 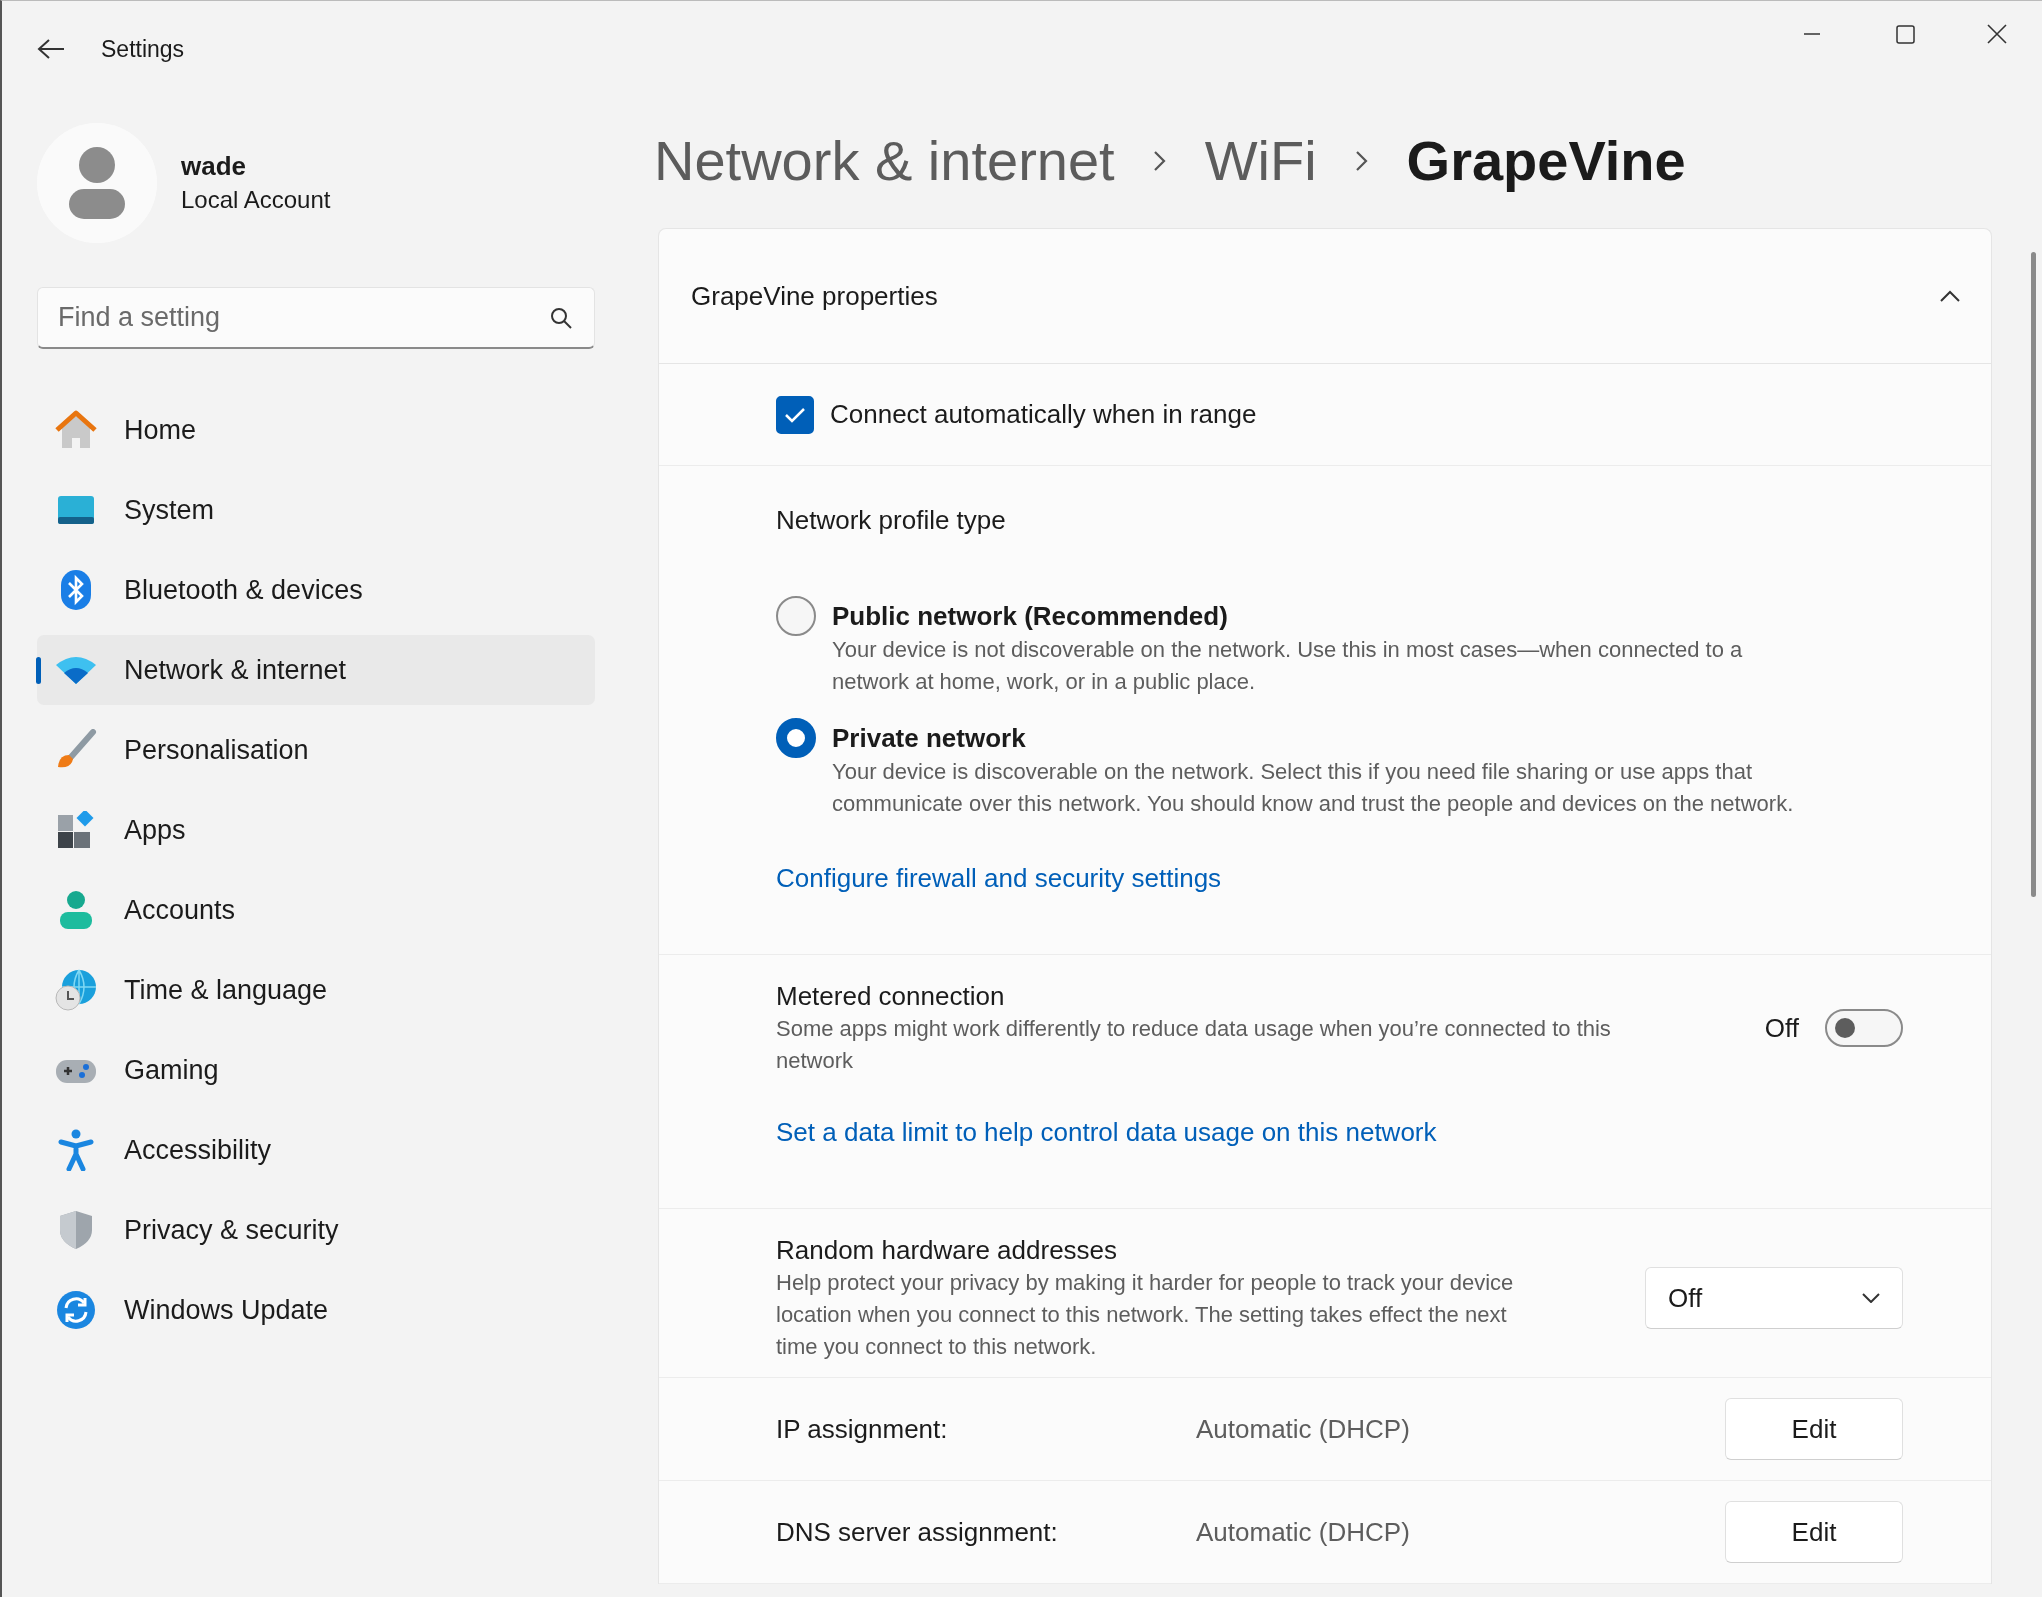 What do you see at coordinates (917, 1532) in the screenshot?
I see `setting-label: DNS server assignment:` at bounding box center [917, 1532].